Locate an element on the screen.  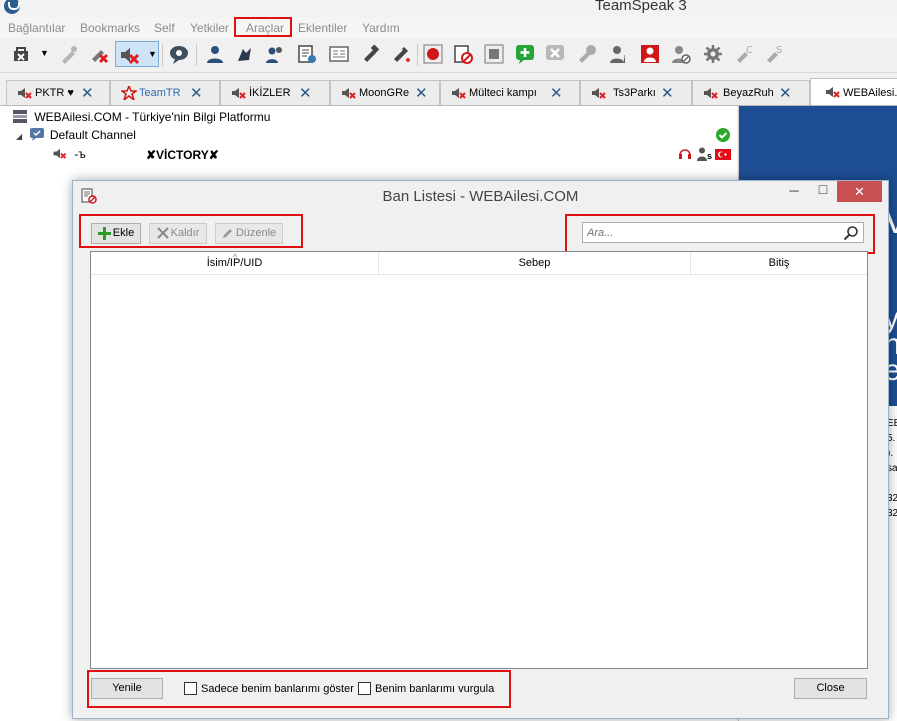
refresh-button: Yenile is located at coordinates (127, 688).